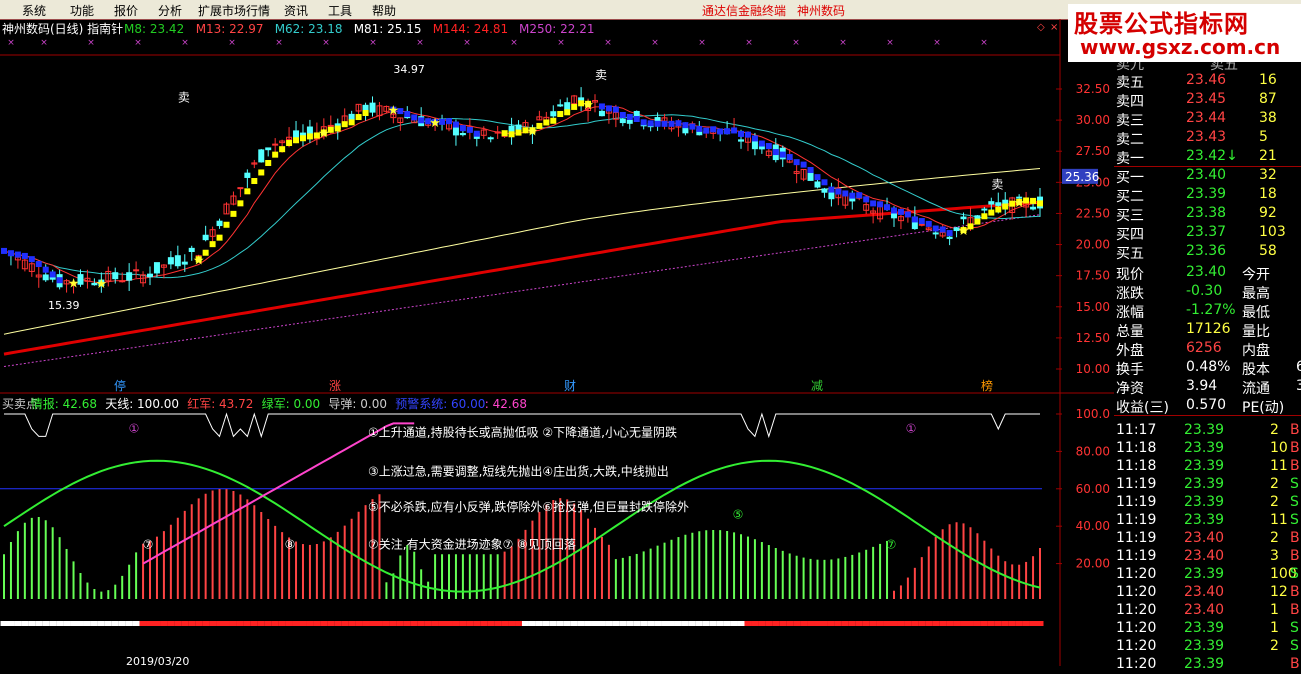  I want to click on buy-star-icon-8: ★, so click(964, 231).